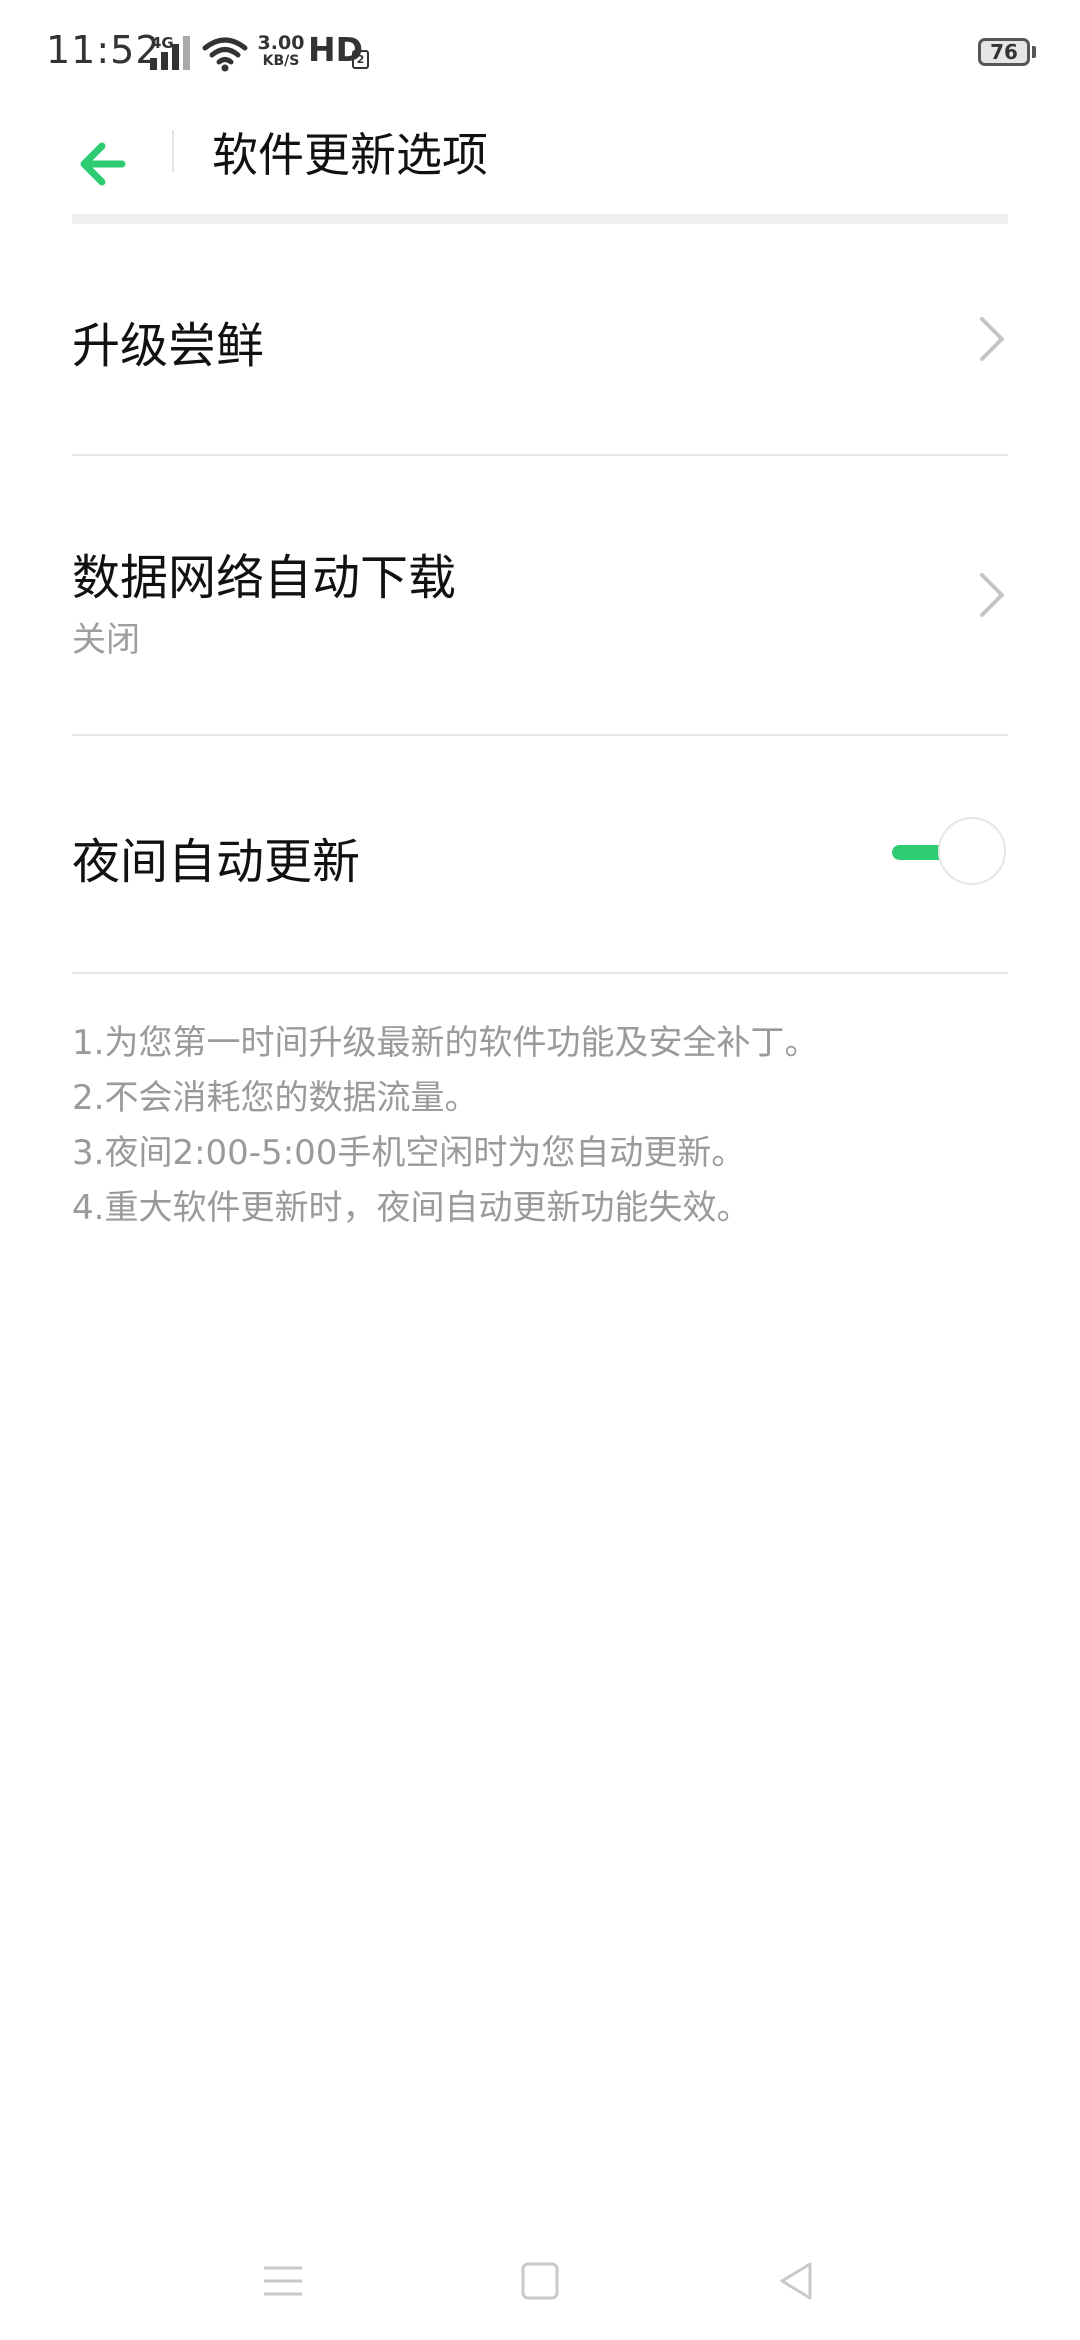 The image size is (1080, 2340). I want to click on back-triangle-icon, so click(797, 2281).